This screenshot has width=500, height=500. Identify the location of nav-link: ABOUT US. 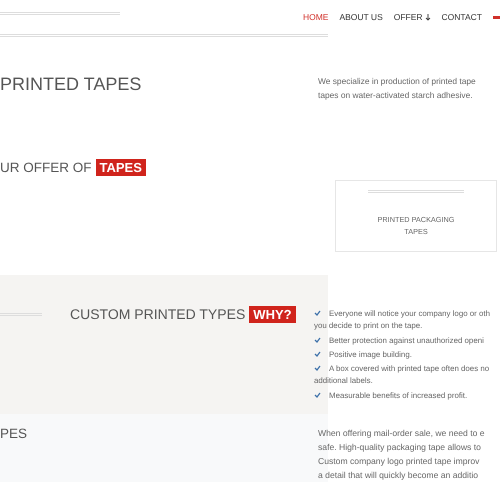
(361, 17).